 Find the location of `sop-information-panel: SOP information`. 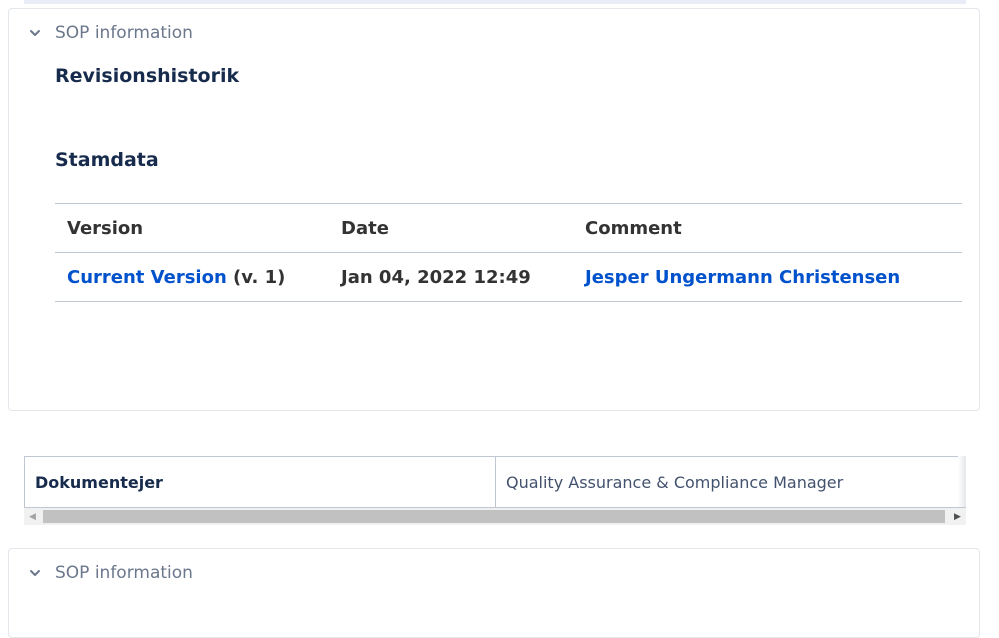

sop-information-panel: SOP information is located at coordinates (494, 593).